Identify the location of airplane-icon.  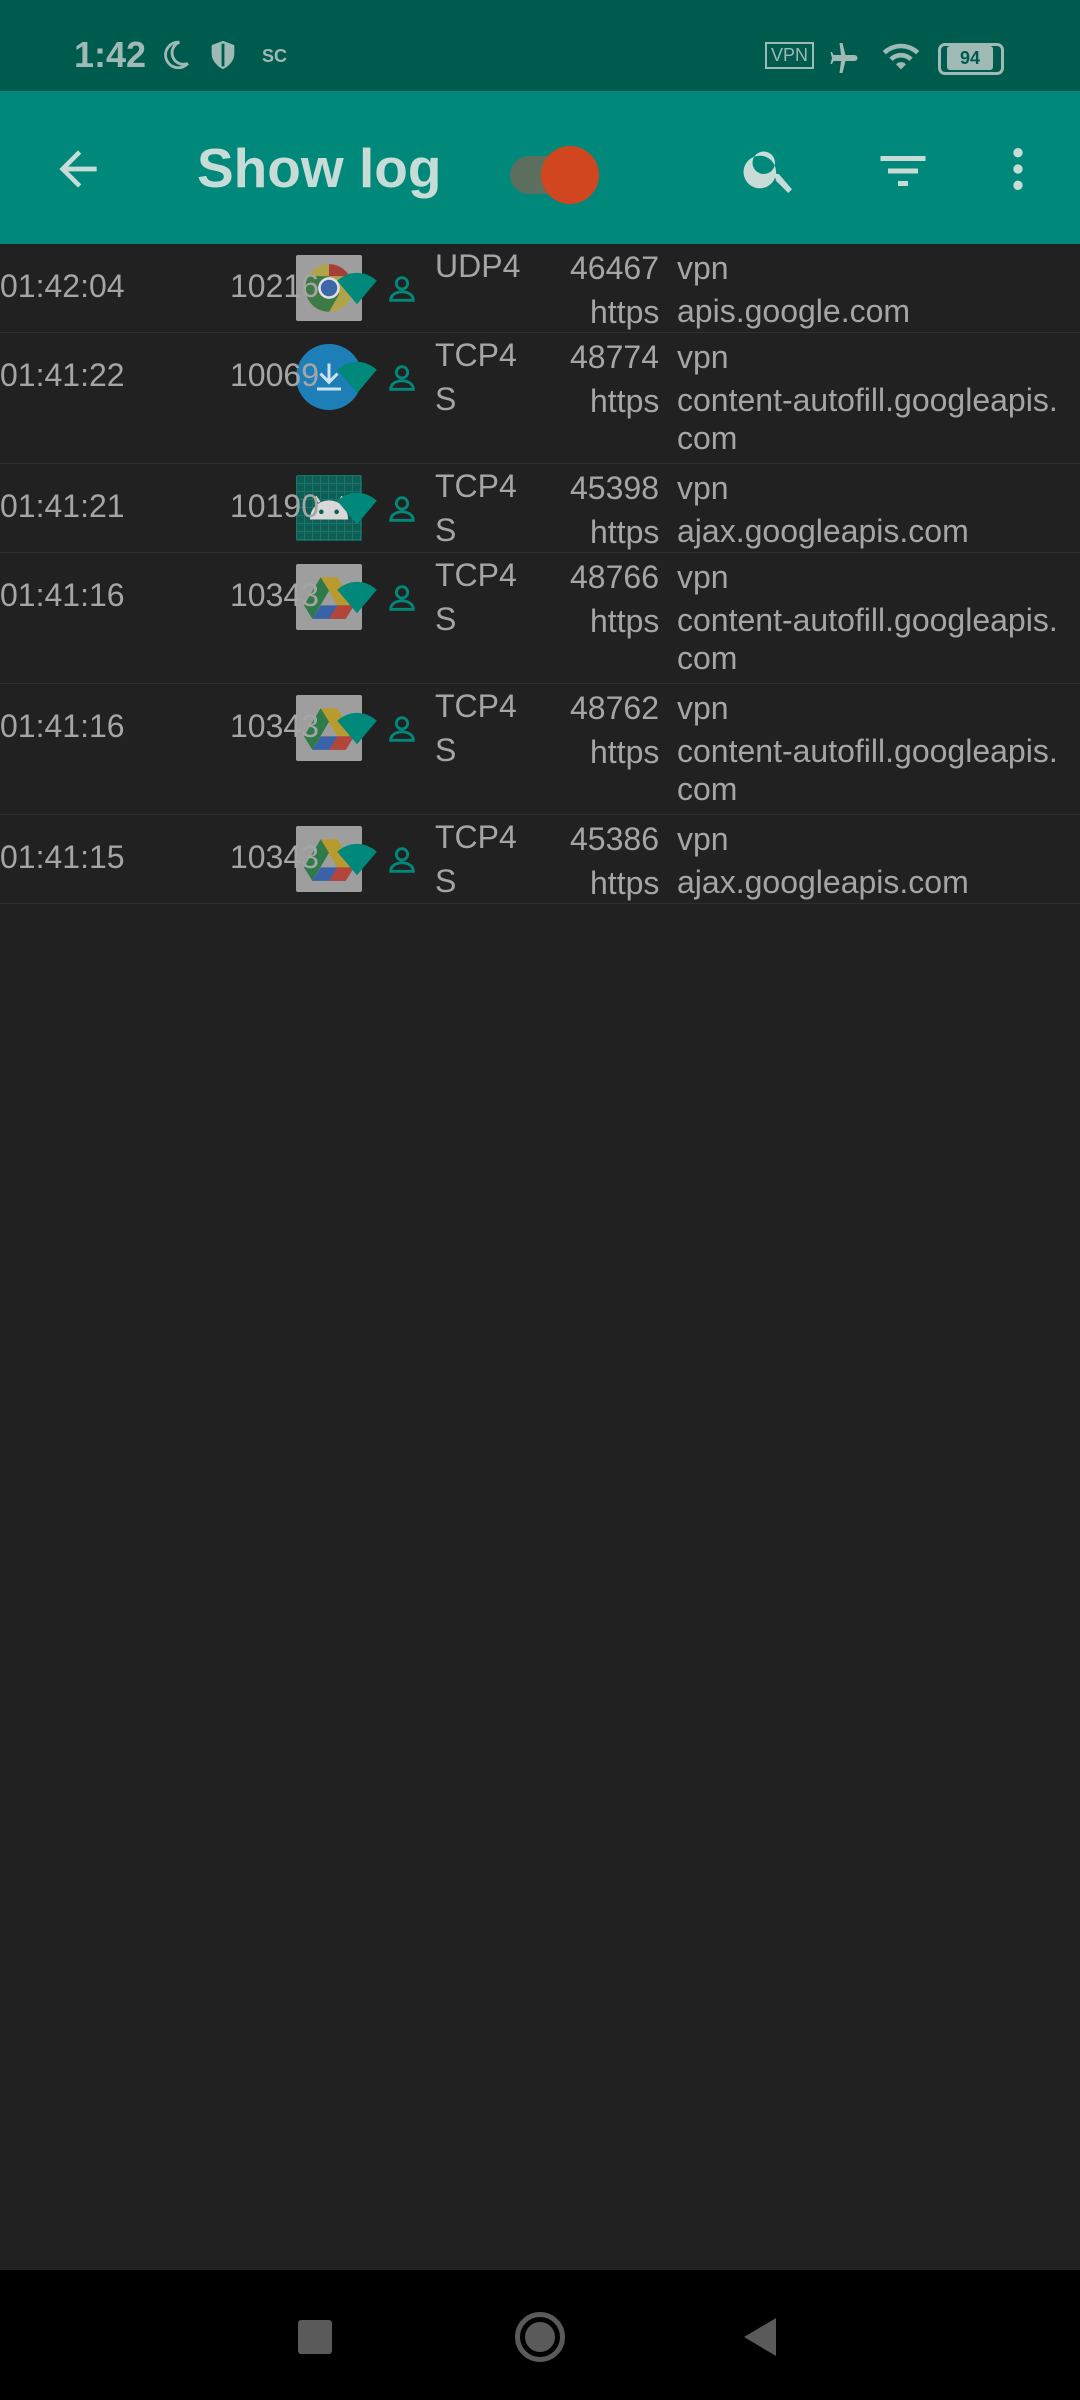
(844, 58).